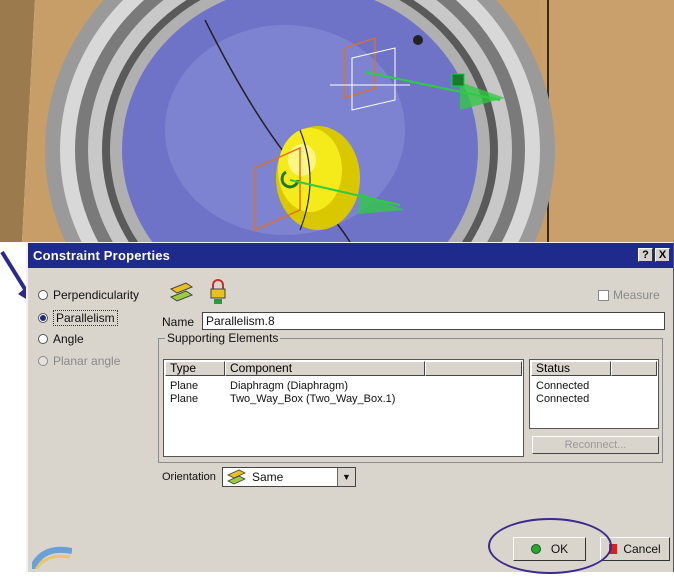 This screenshot has width=674, height=577. Describe the element at coordinates (218, 292) in the screenshot. I see `lock-icon` at that location.